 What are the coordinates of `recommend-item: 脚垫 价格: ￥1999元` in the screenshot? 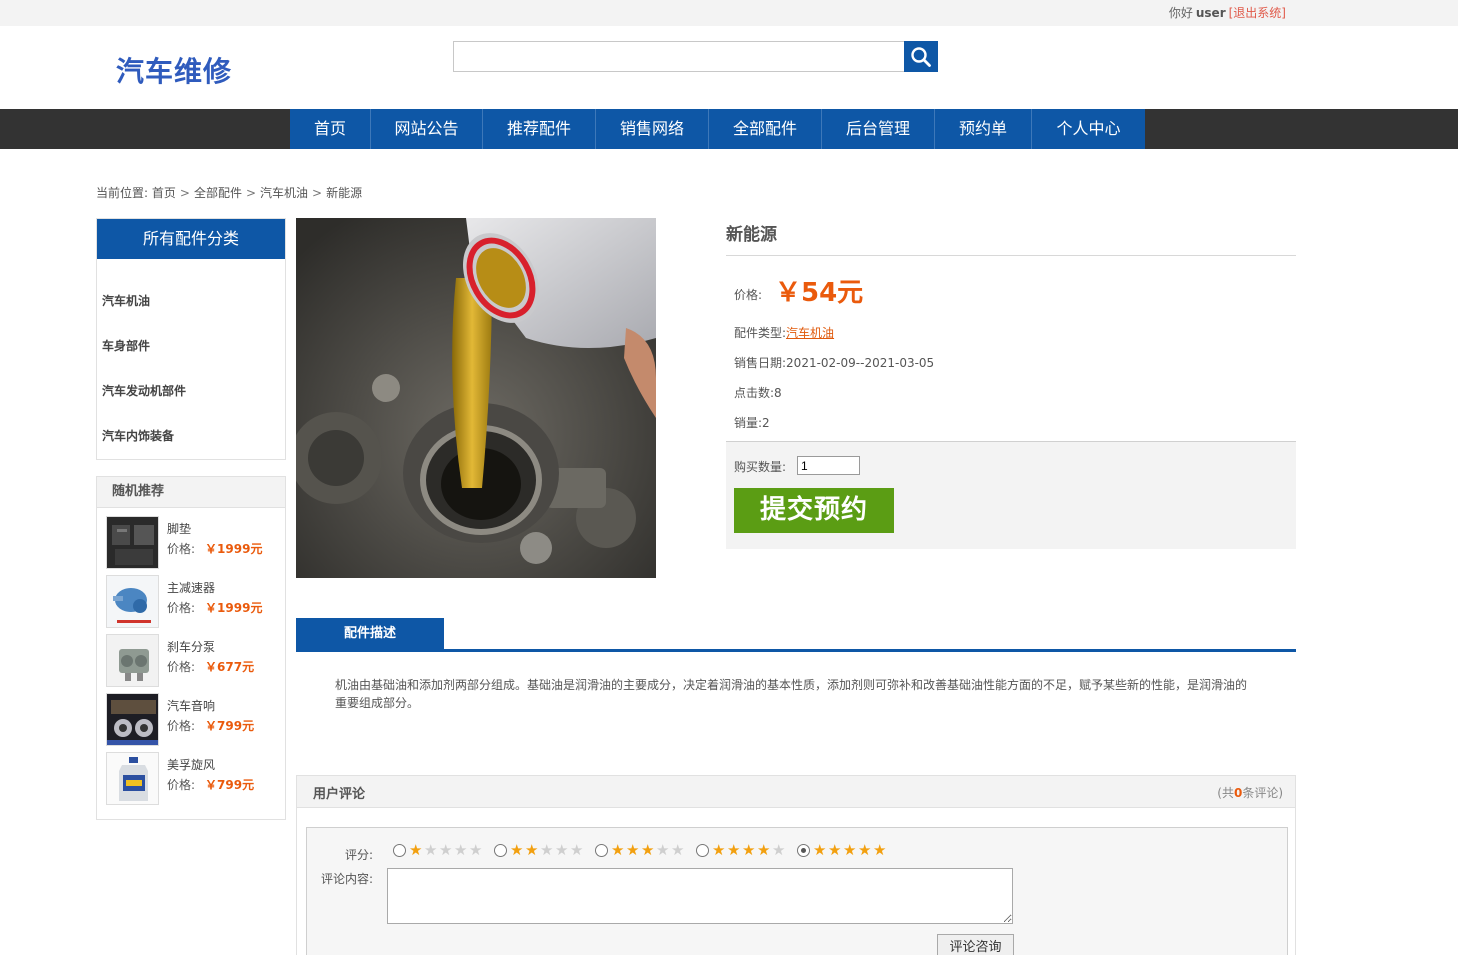 It's located at (191, 545).